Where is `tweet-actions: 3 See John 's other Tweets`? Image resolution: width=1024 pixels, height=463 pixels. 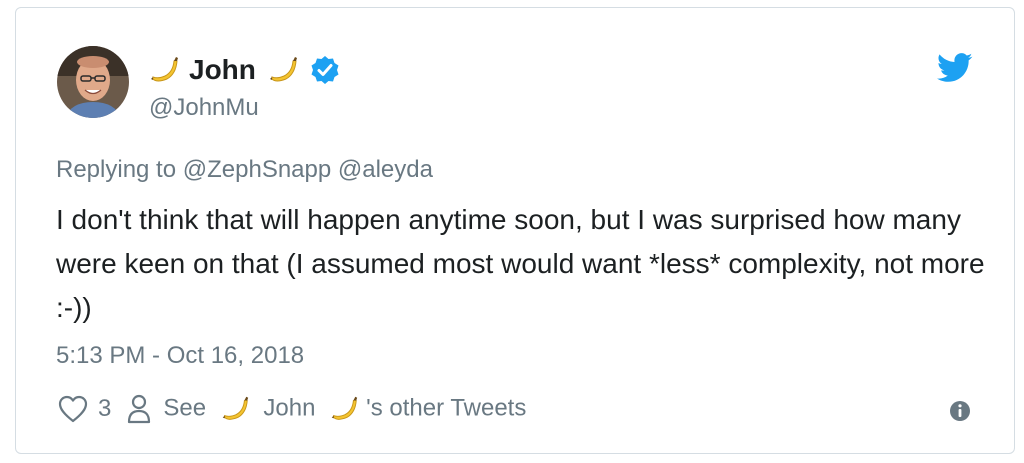 tweet-actions: 3 See John 's other Tweets is located at coordinates (292, 409).